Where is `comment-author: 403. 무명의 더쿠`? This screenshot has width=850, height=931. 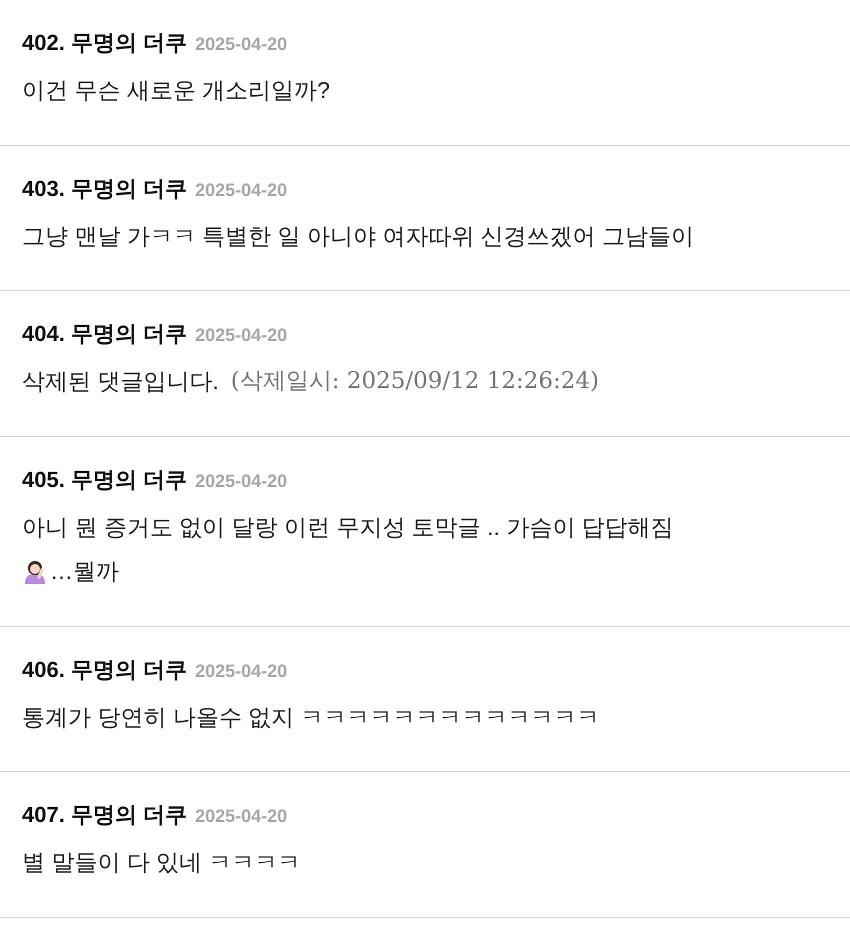 comment-author: 403. 무명의 더쿠 is located at coordinates (105, 188).